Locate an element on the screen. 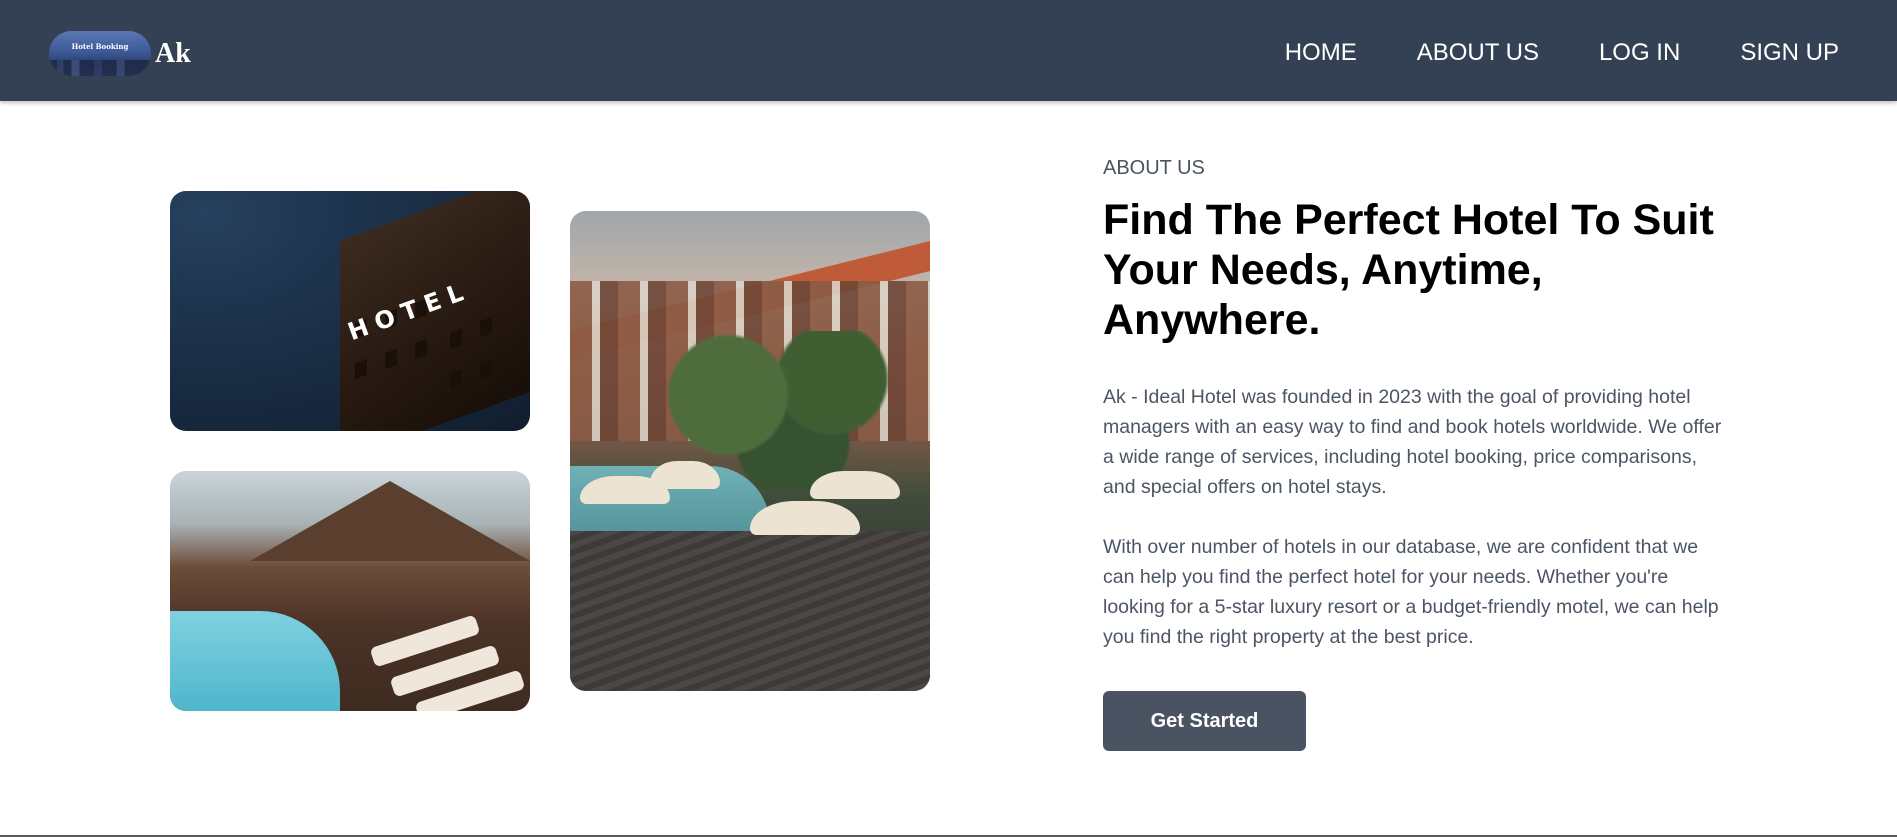 The height and width of the screenshot is (837, 1897). logo-image: Hotel Booking is located at coordinates (100, 53).